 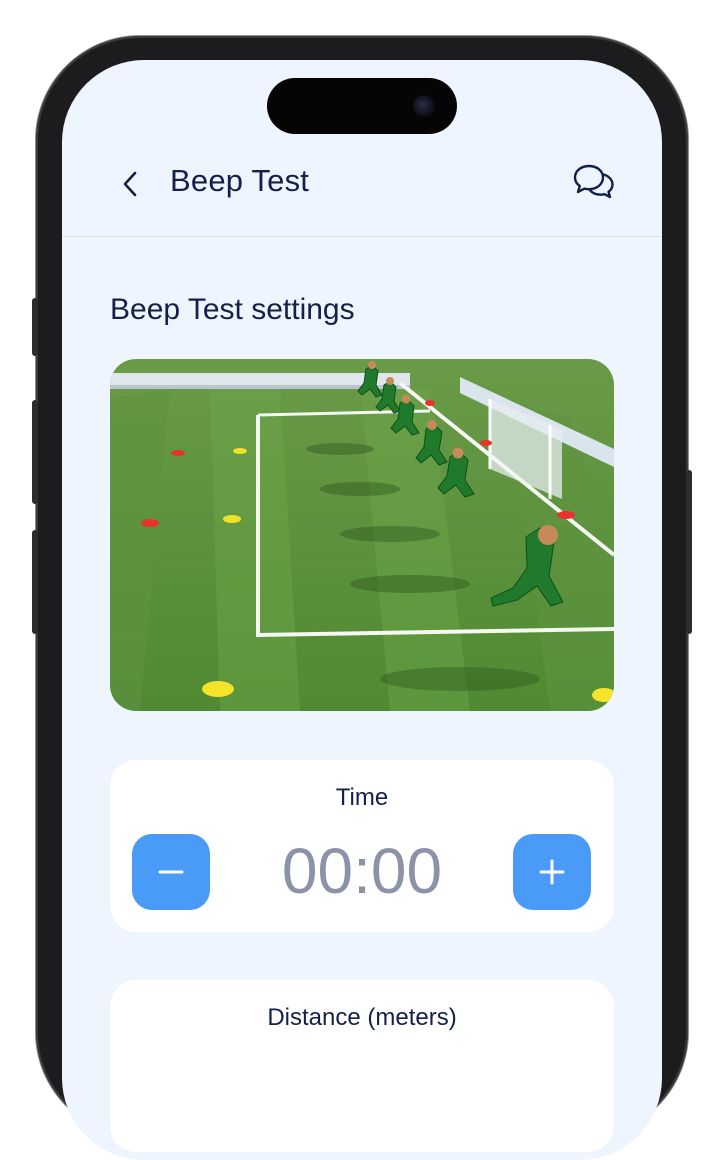 I want to click on time-card: Time 00:00, so click(x=362, y=846).